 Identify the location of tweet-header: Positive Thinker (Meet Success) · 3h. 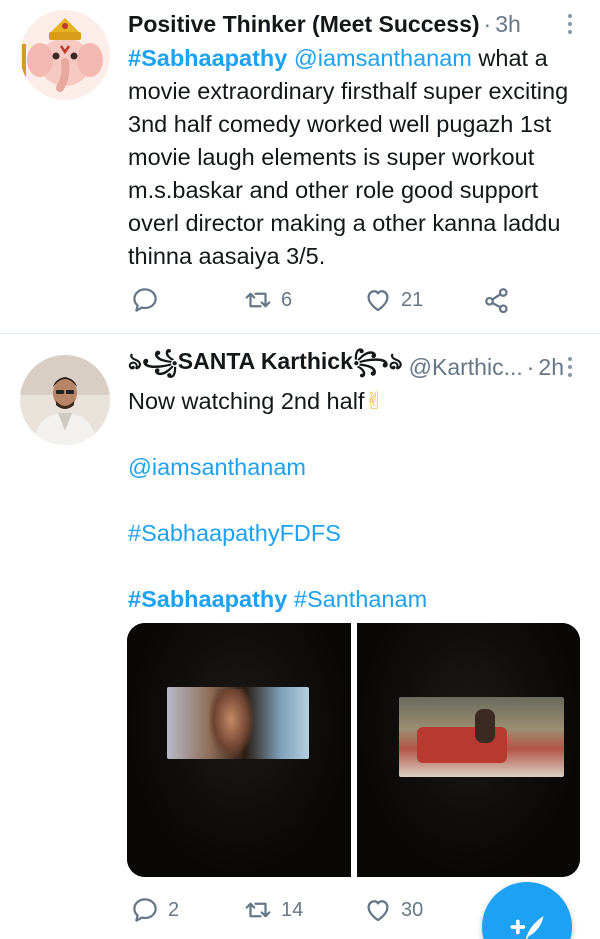
(354, 24).